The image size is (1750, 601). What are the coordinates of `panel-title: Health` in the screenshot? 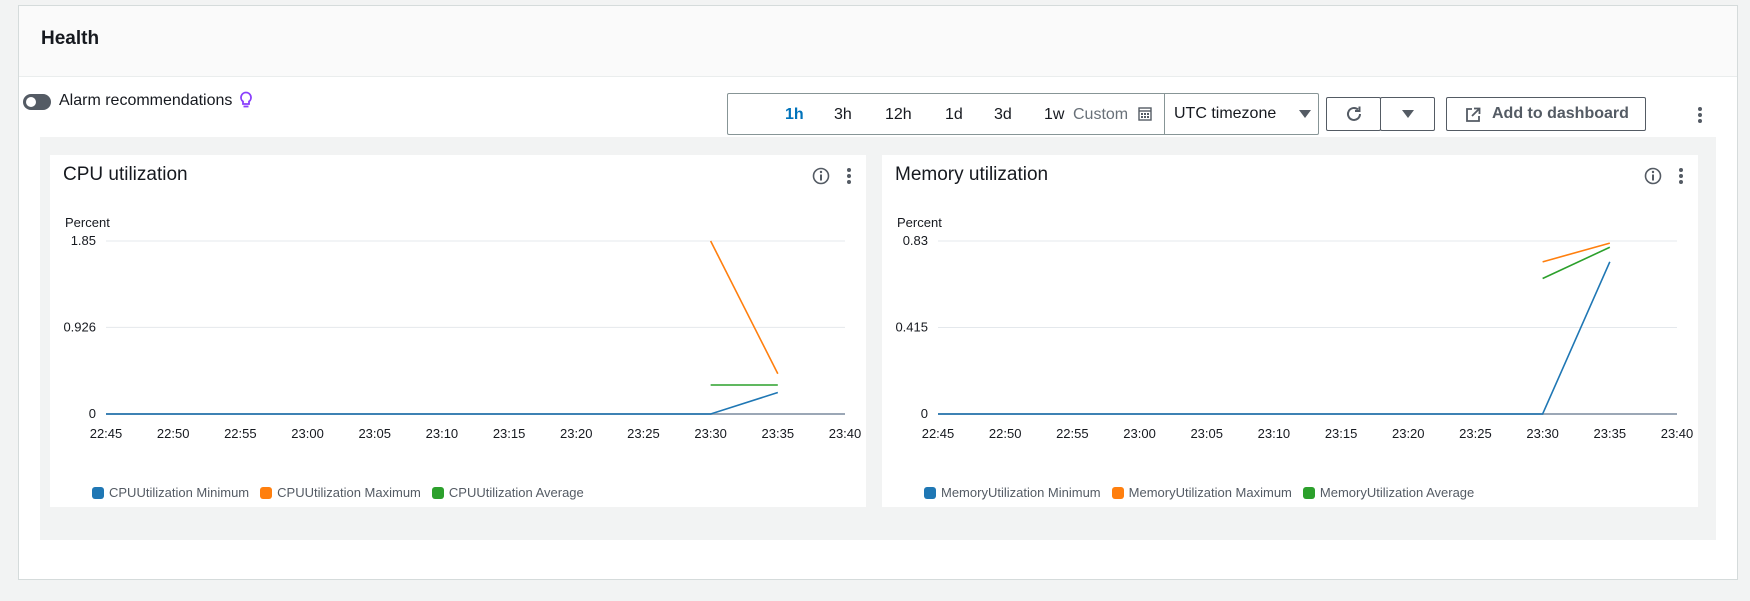 It's located at (70, 38).